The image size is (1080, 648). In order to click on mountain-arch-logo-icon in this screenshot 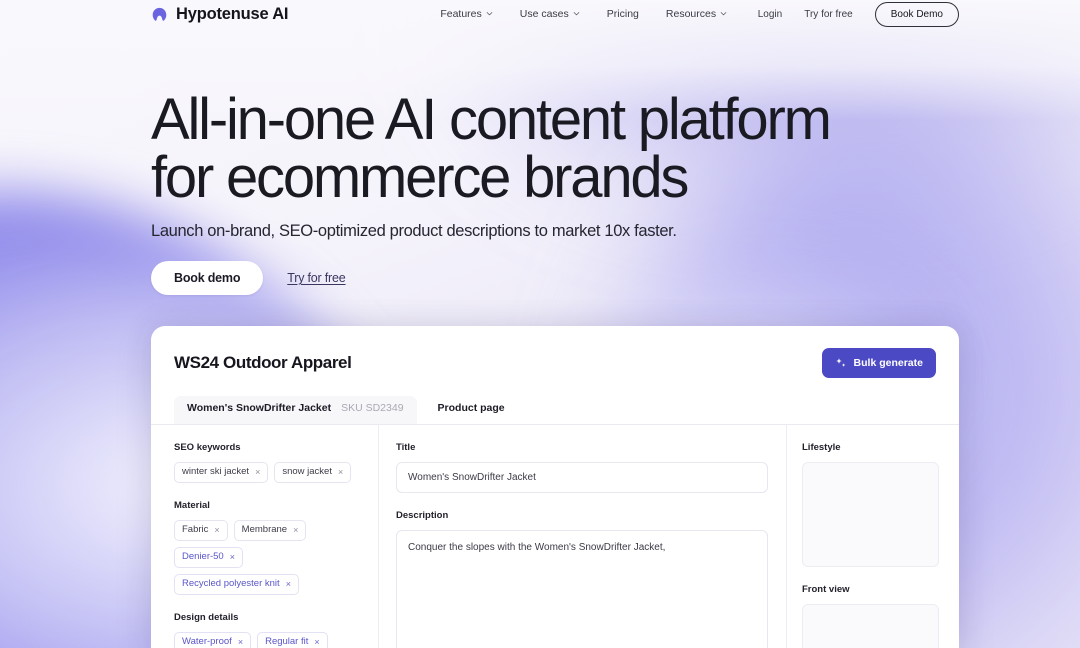, I will do `click(159, 14)`.